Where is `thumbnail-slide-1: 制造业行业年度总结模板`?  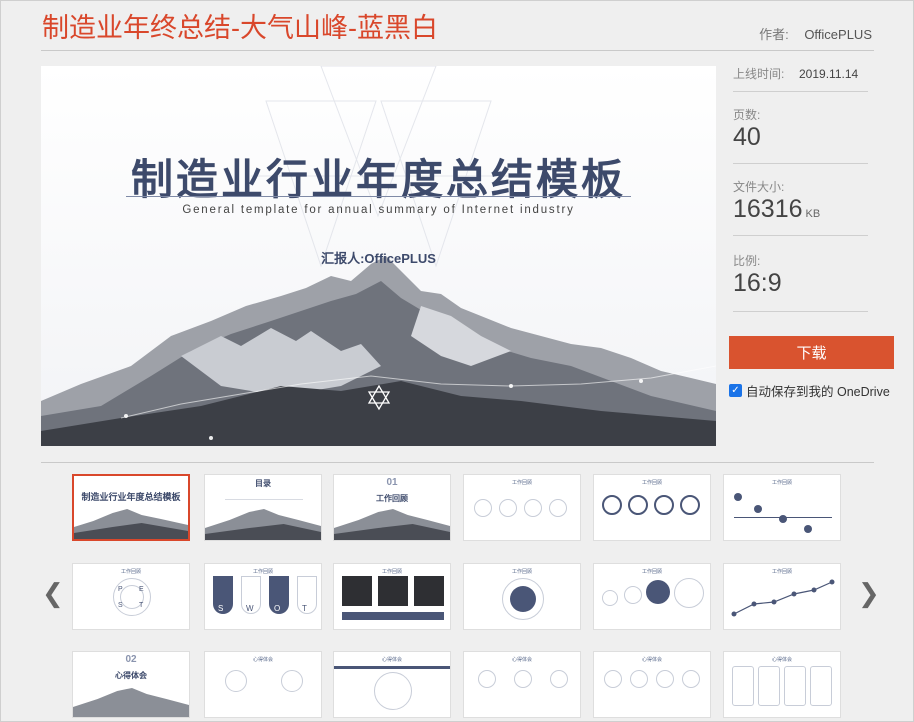 thumbnail-slide-1: 制造业行业年度总结模板 is located at coordinates (131, 507).